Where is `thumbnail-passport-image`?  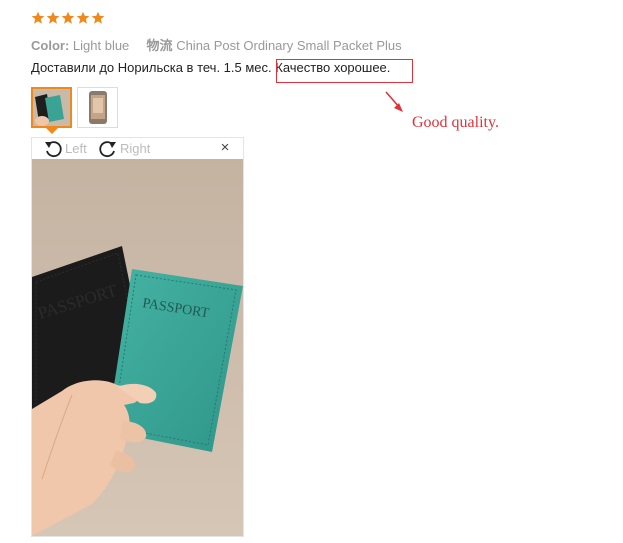
thumbnail-passport-image is located at coordinates (51, 107).